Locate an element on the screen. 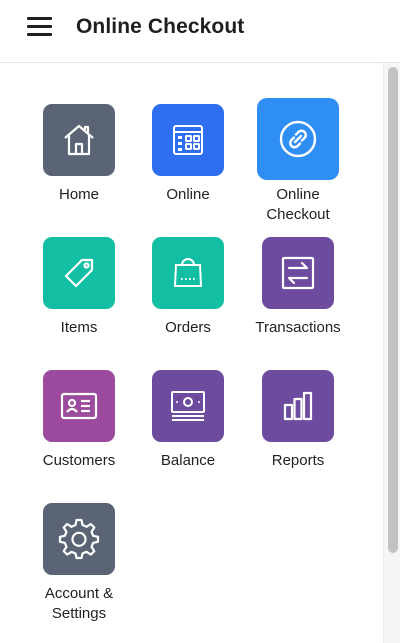 This screenshot has height=643, width=400. tile-reports: Reports is located at coordinates (298, 404).